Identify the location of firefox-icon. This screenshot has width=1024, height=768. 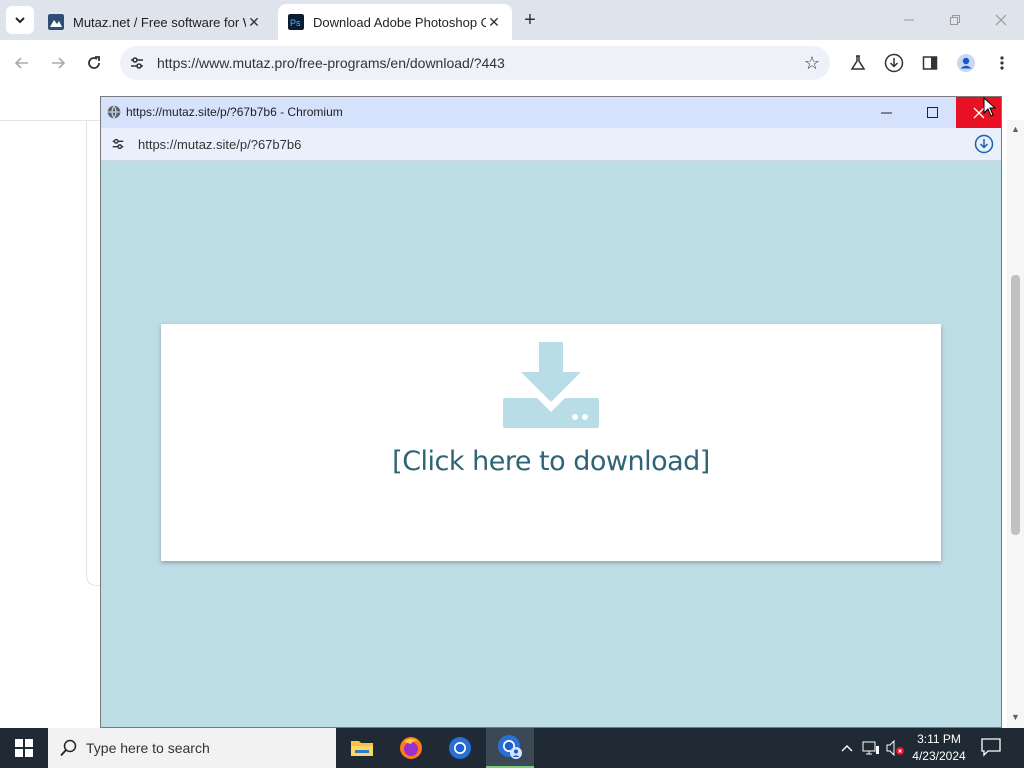
(411, 748).